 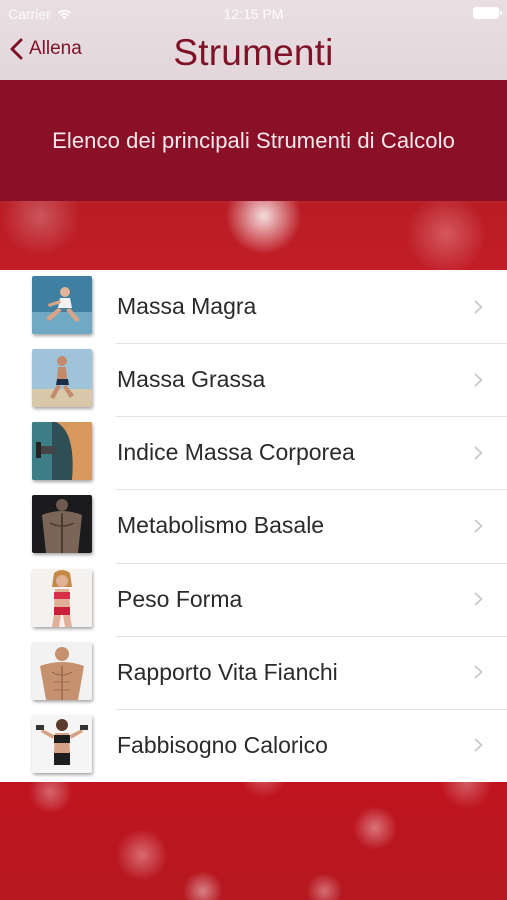 I want to click on list-item-peso-forma: Peso Forma, so click(x=253, y=599).